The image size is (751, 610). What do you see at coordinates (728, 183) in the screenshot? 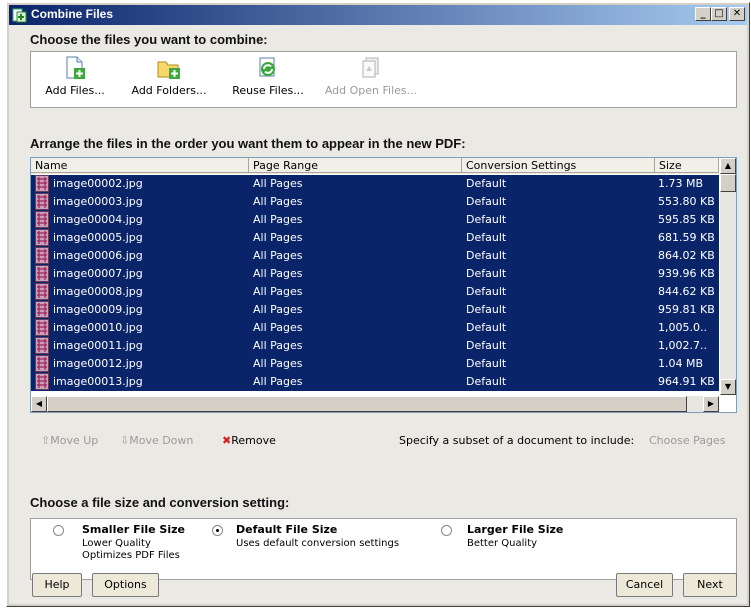
I see `vertical-scroll-thumb` at bounding box center [728, 183].